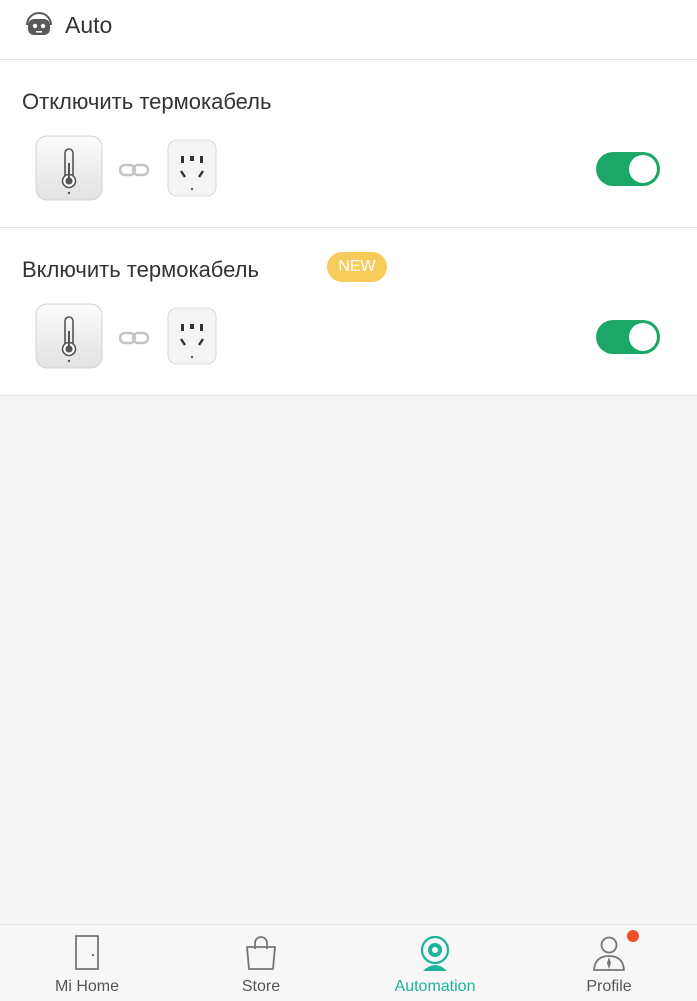 The image size is (697, 1001). What do you see at coordinates (609, 986) in the screenshot?
I see `tab-label: Profile` at bounding box center [609, 986].